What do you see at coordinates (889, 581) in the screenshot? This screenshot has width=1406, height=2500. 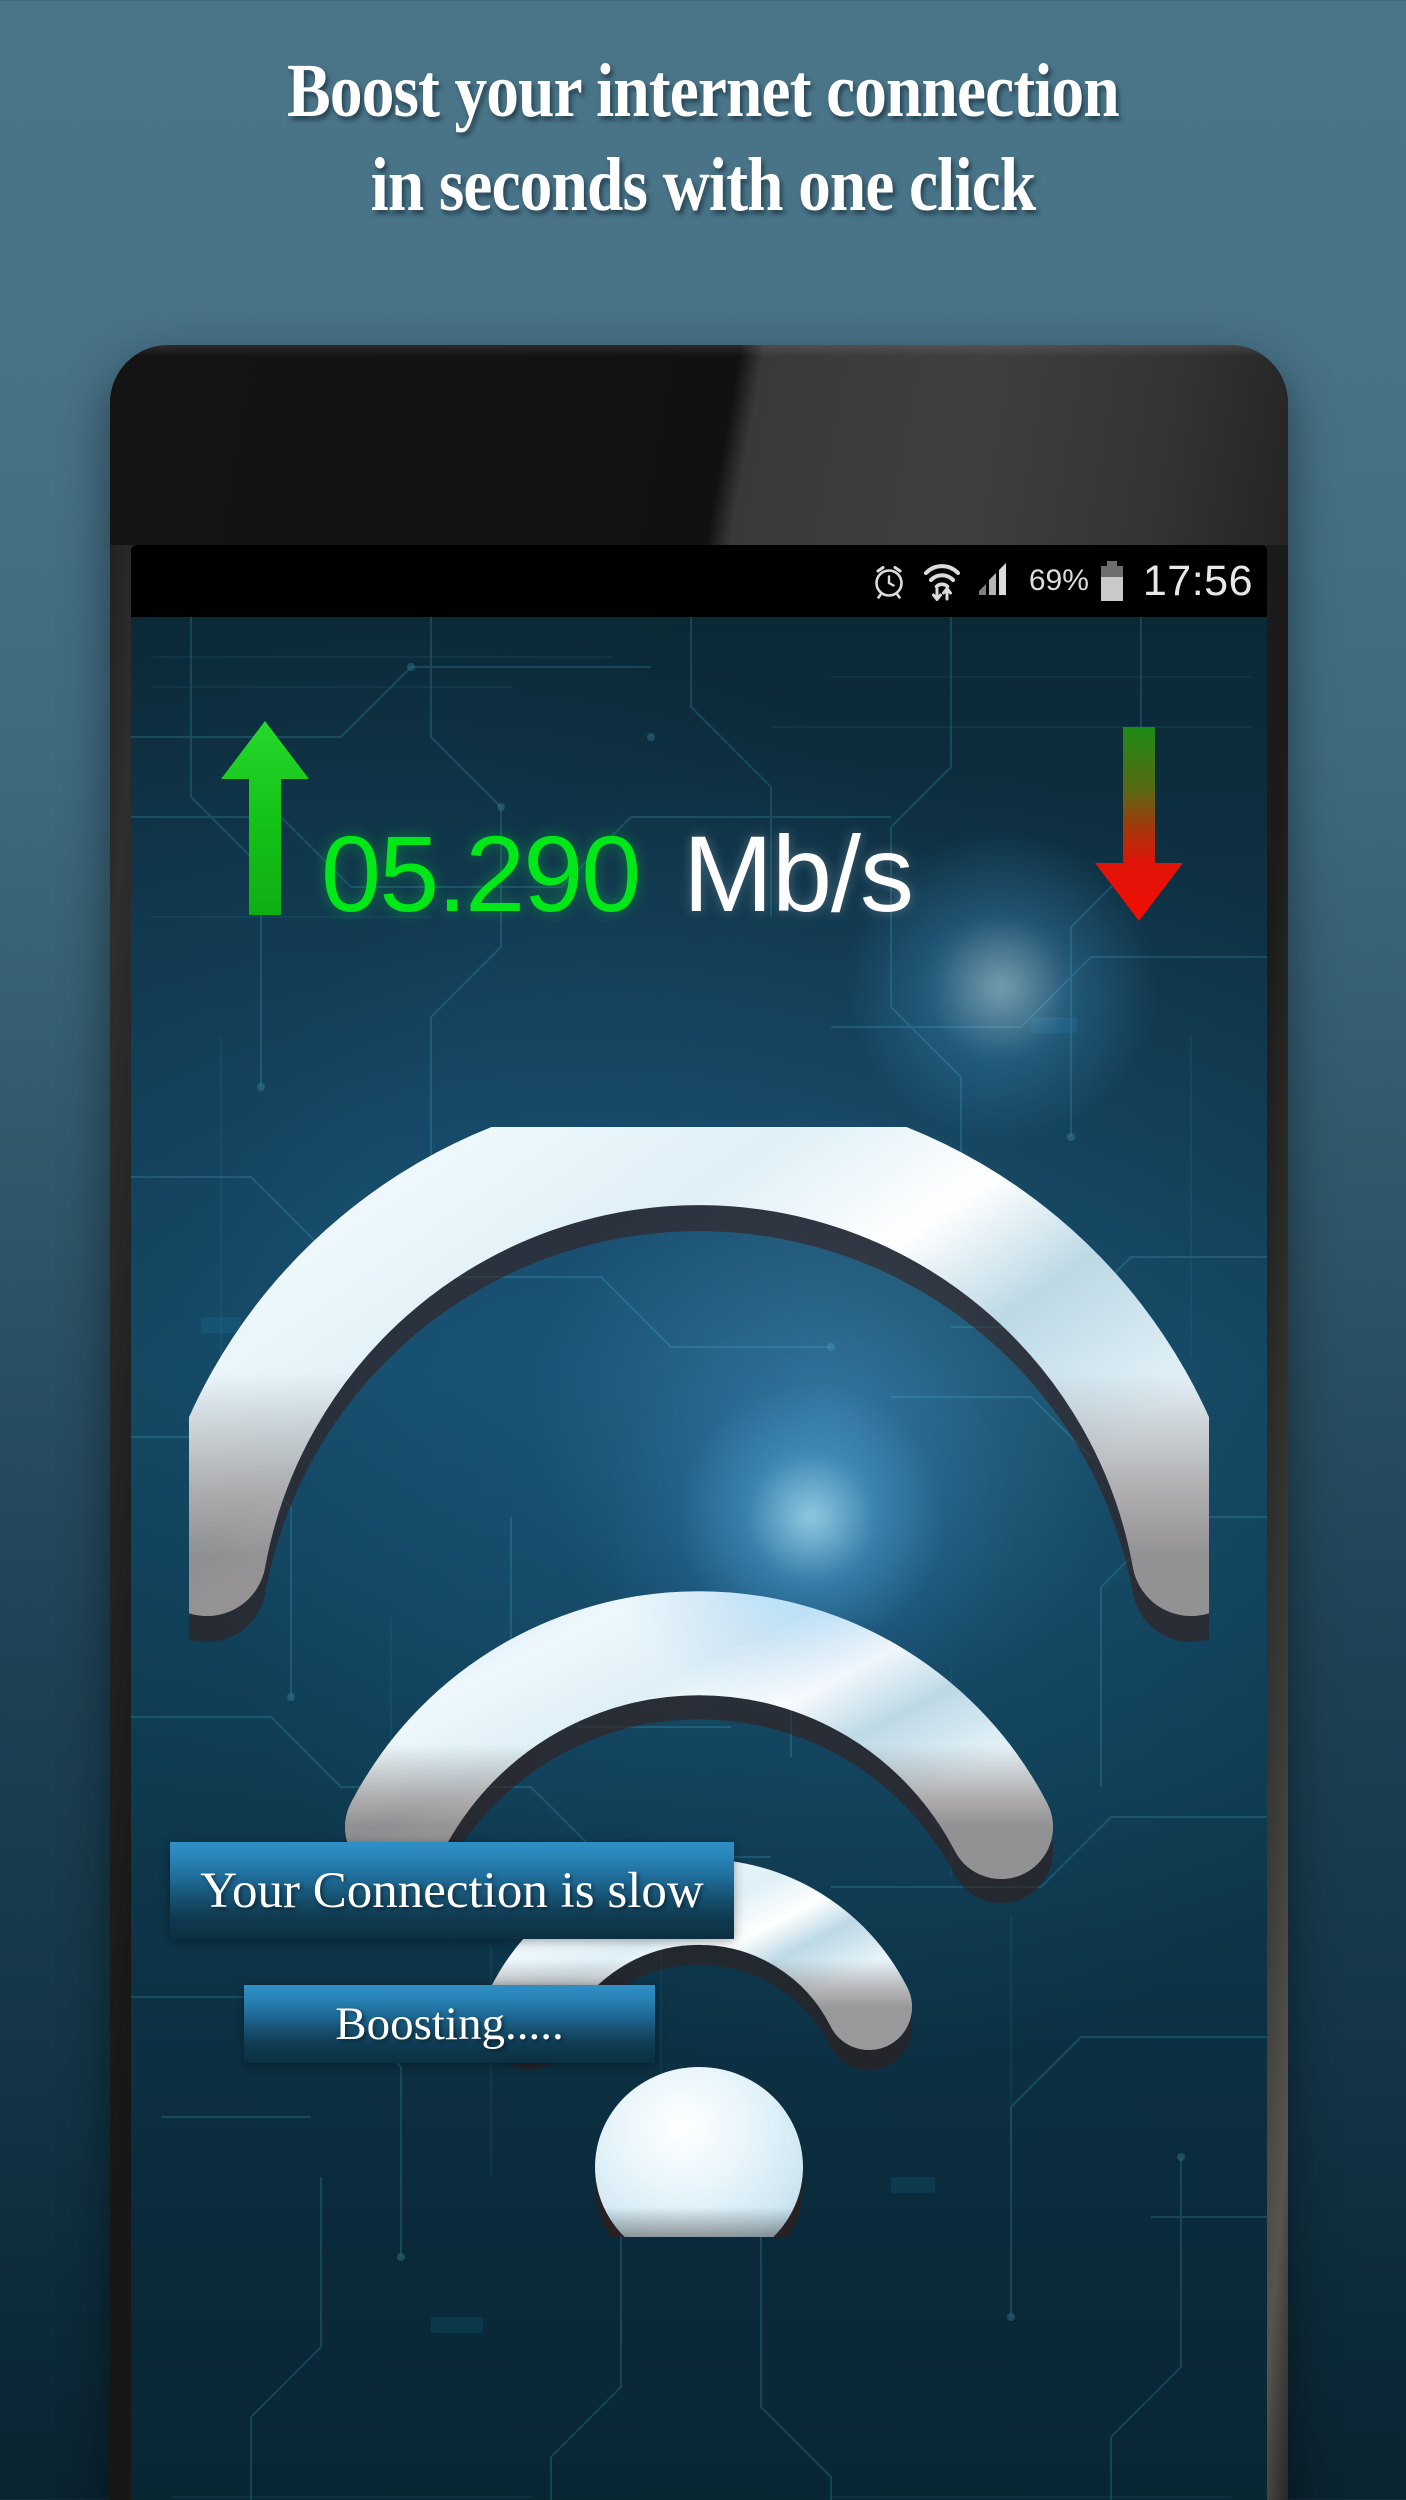 I see `alarm-clock-icon` at bounding box center [889, 581].